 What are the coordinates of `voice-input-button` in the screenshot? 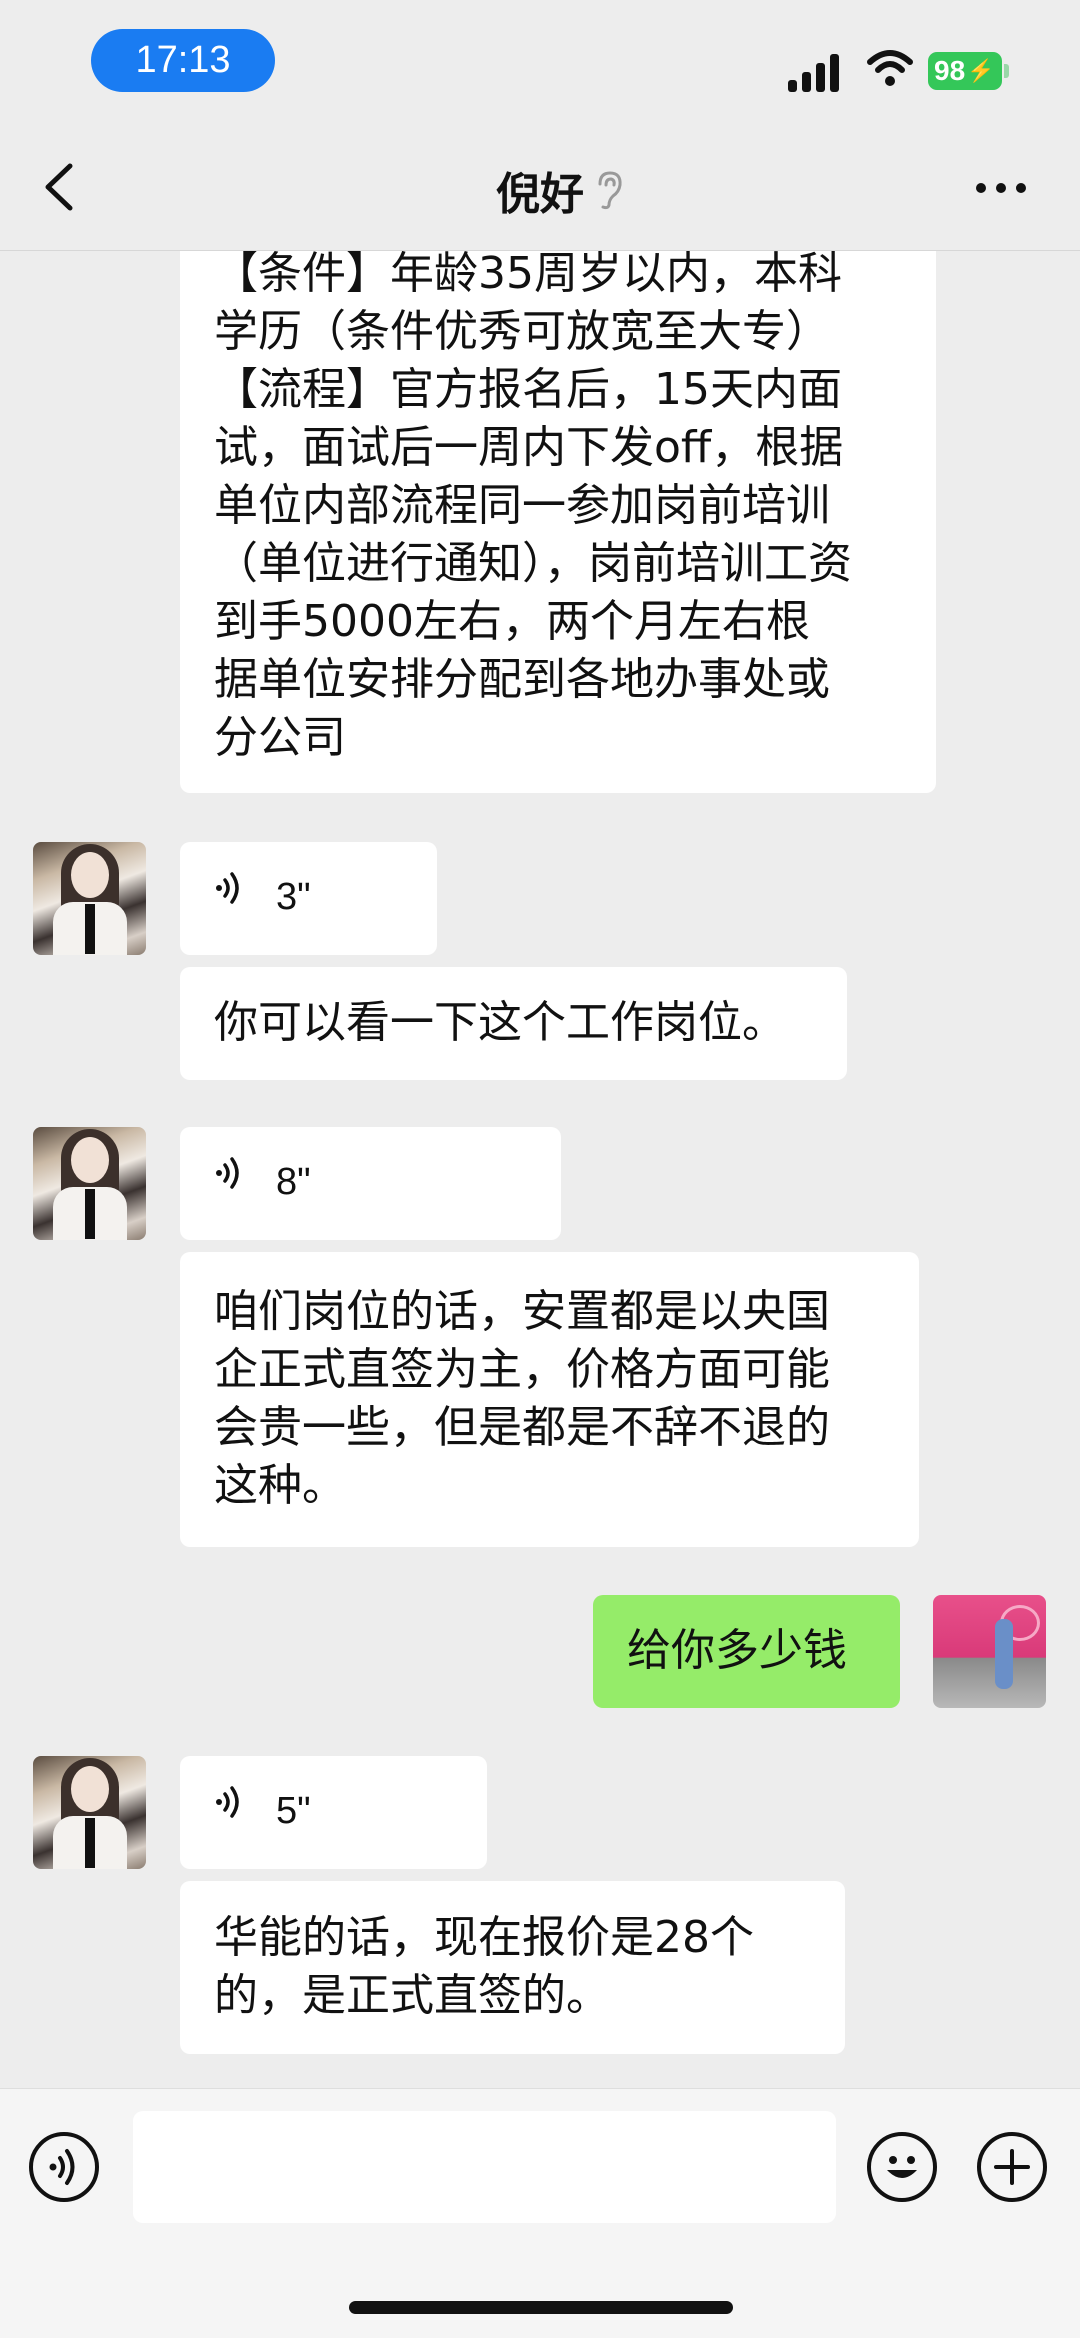 It's located at (64, 2167).